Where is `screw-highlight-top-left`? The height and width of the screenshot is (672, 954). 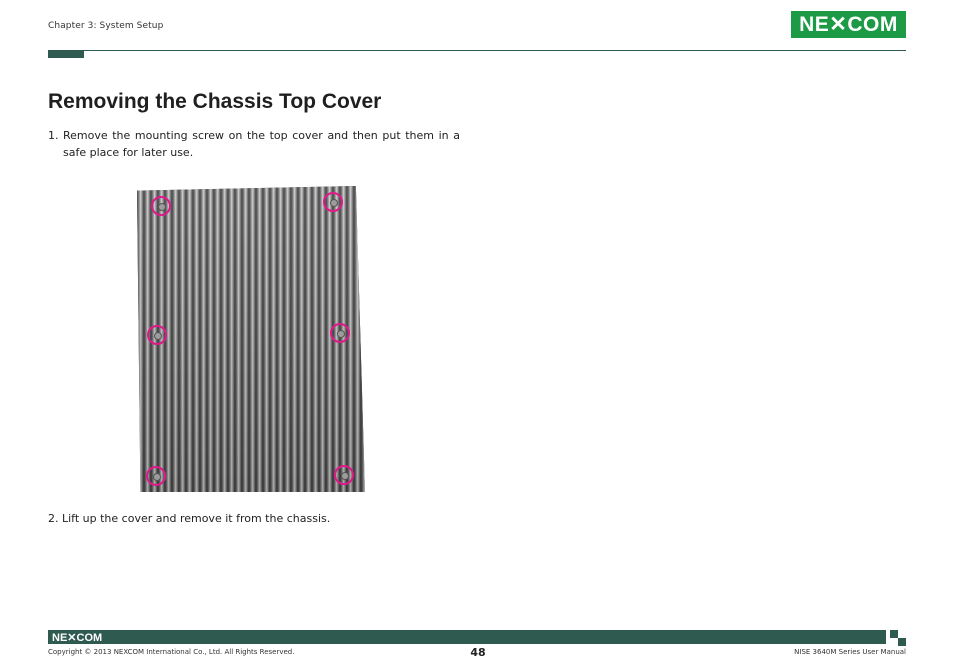 screw-highlight-top-left is located at coordinates (161, 206).